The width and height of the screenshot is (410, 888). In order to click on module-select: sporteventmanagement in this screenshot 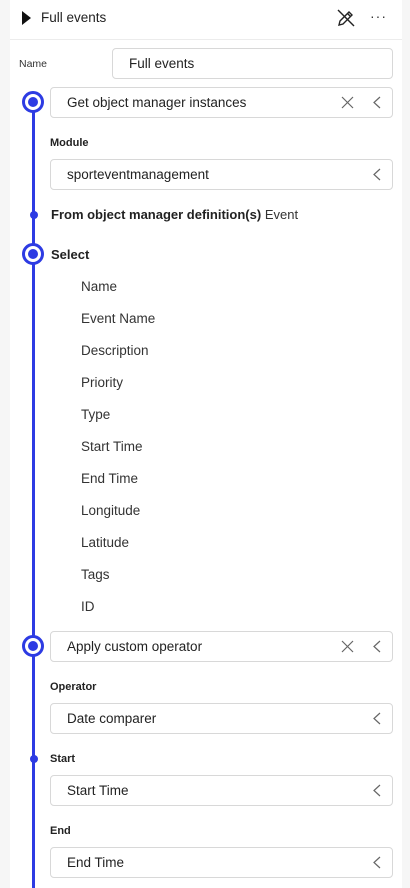, I will do `click(221, 174)`.